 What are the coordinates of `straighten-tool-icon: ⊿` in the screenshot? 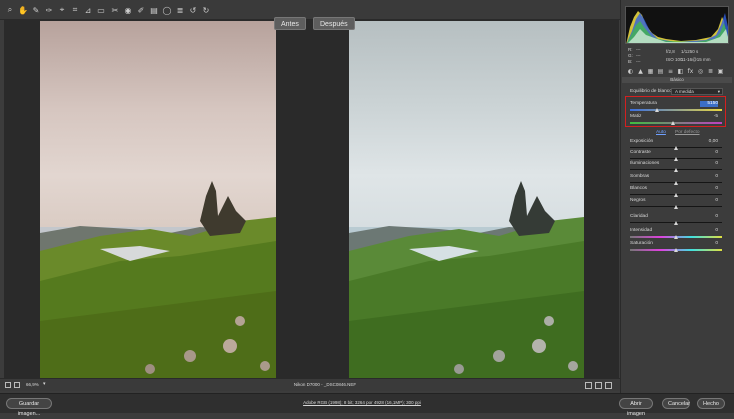 It's located at (88, 10).